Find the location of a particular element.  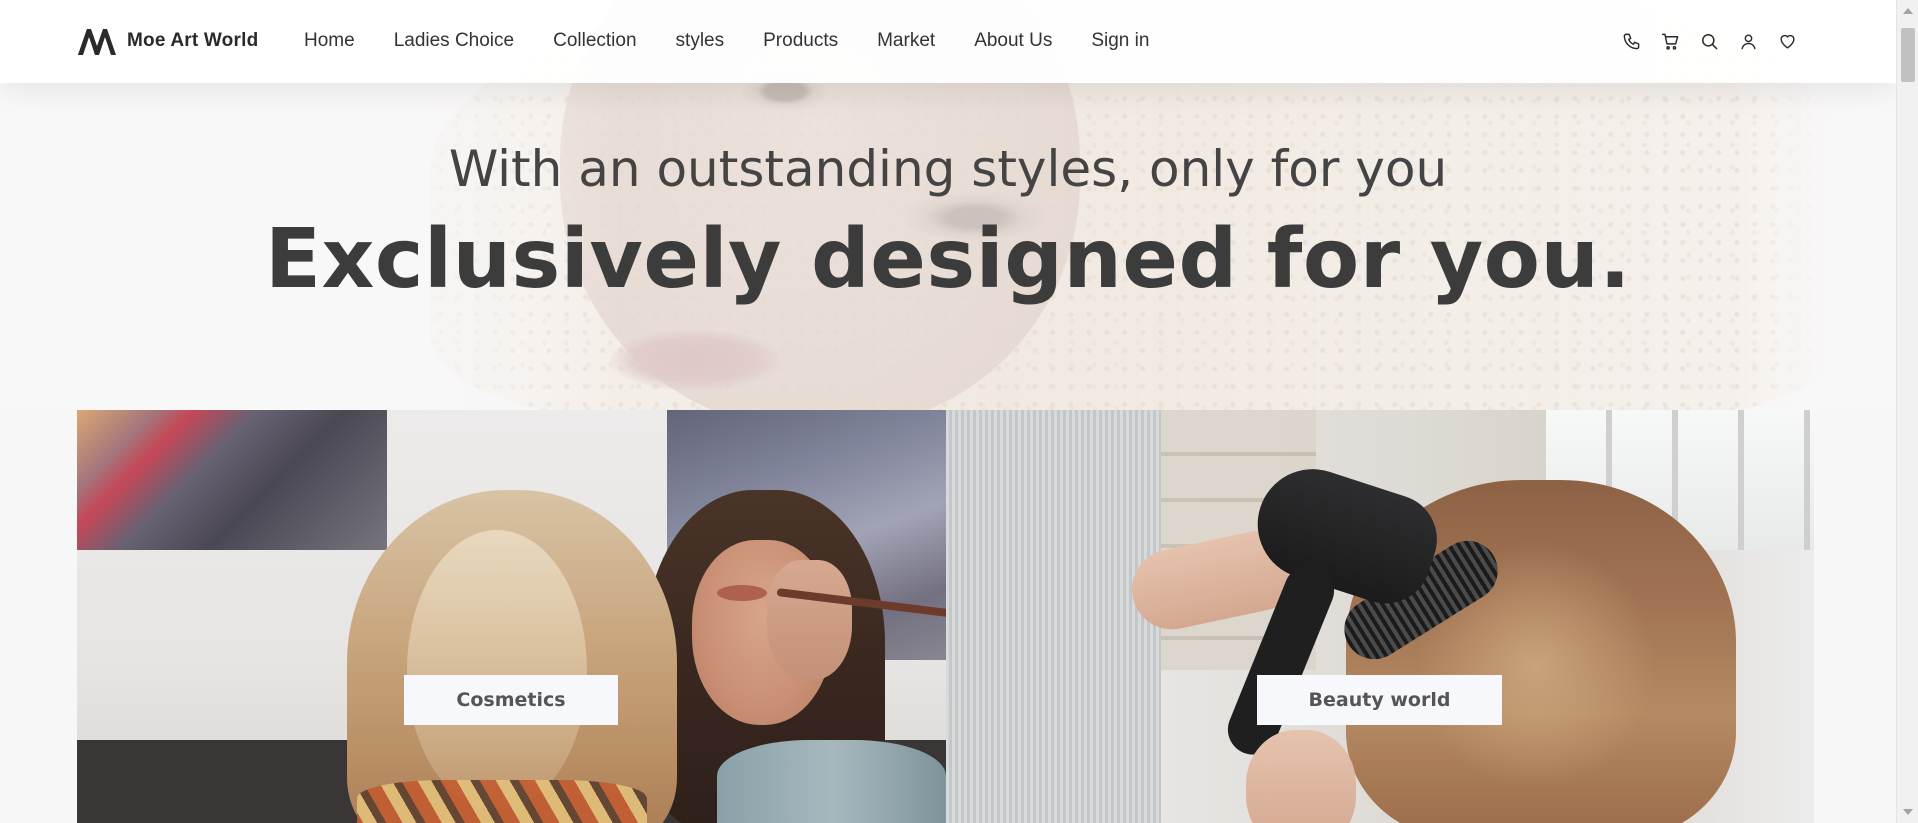

model-top is located at coordinates (831, 781).